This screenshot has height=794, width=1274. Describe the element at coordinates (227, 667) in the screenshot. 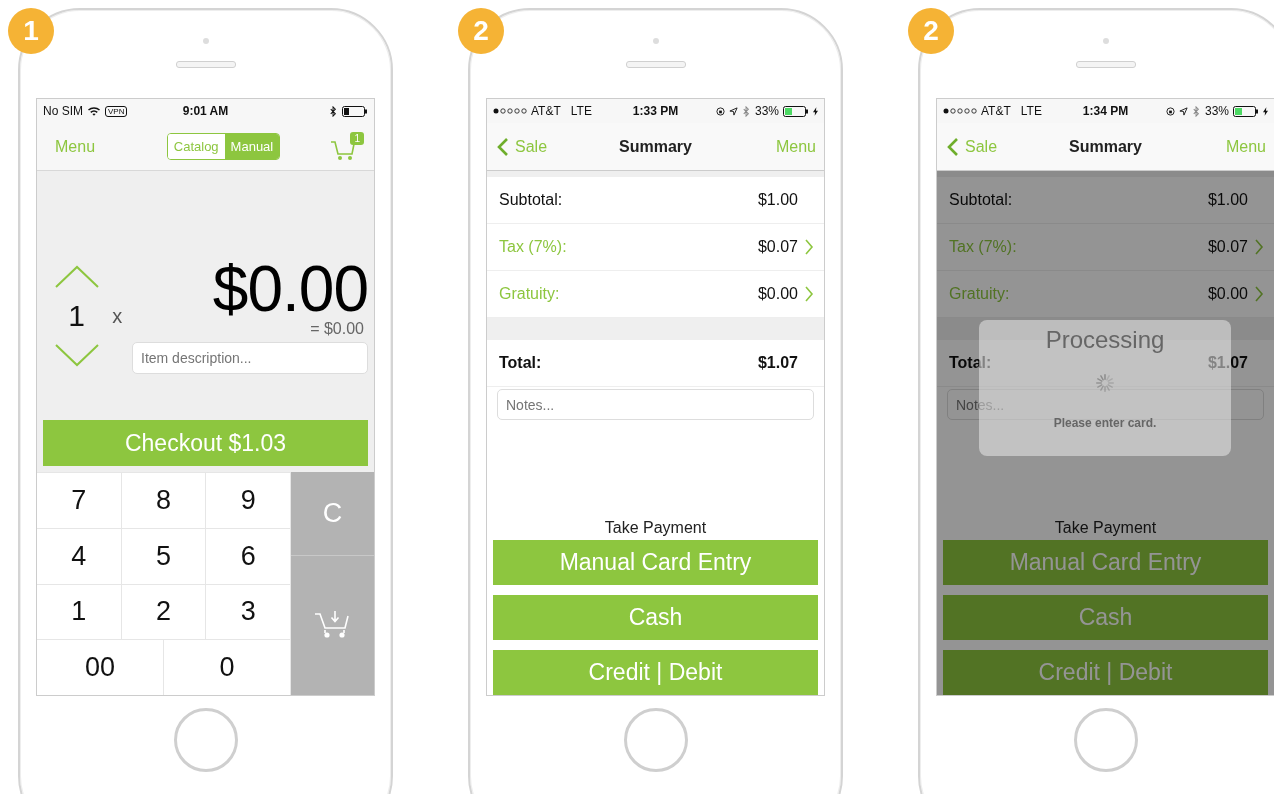

I see `keypad-key: 0` at that location.